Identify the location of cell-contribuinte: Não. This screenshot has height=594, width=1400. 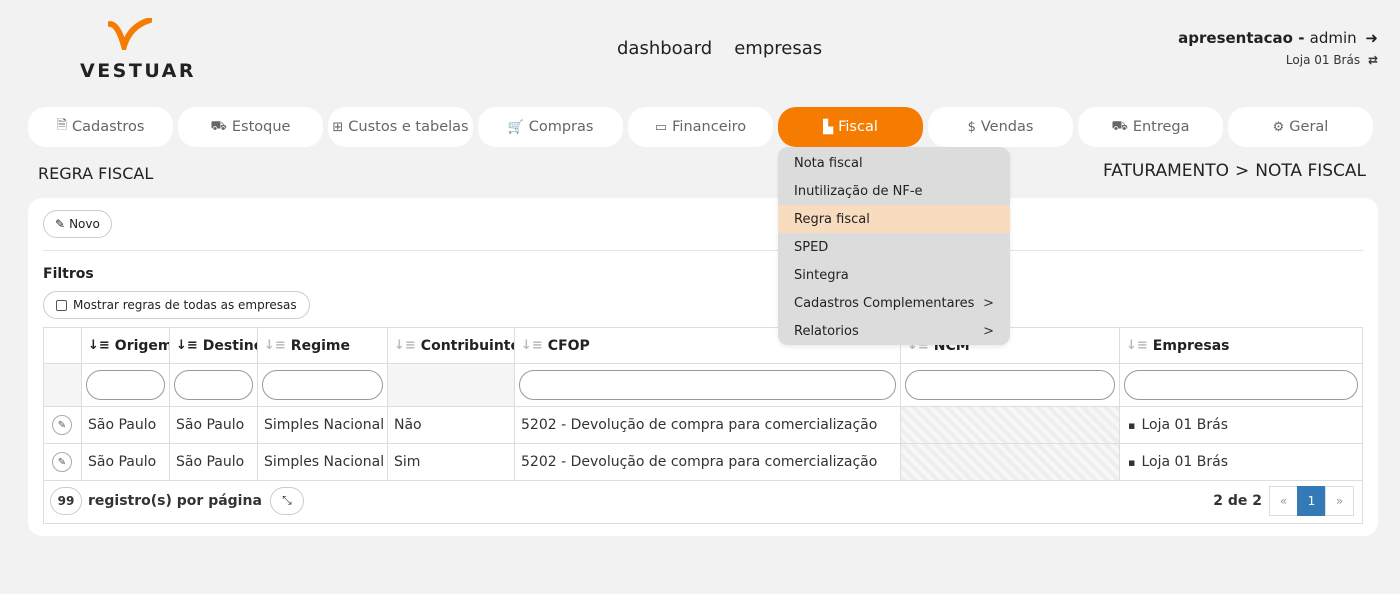
(451, 425).